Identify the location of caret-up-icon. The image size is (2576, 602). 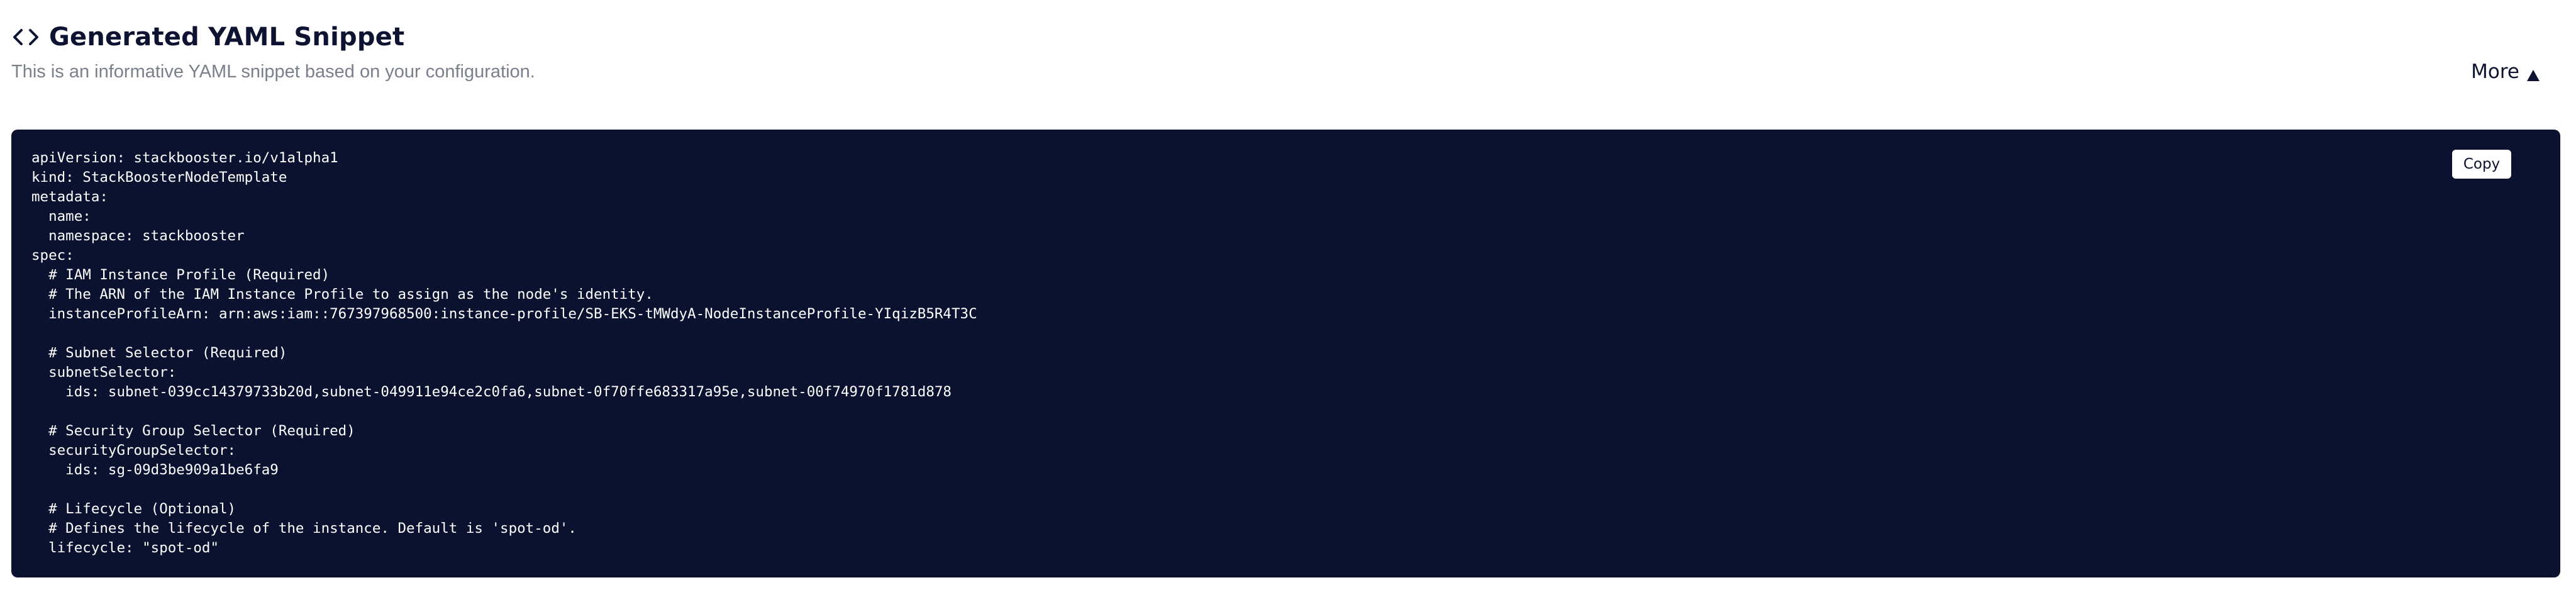
(2533, 73).